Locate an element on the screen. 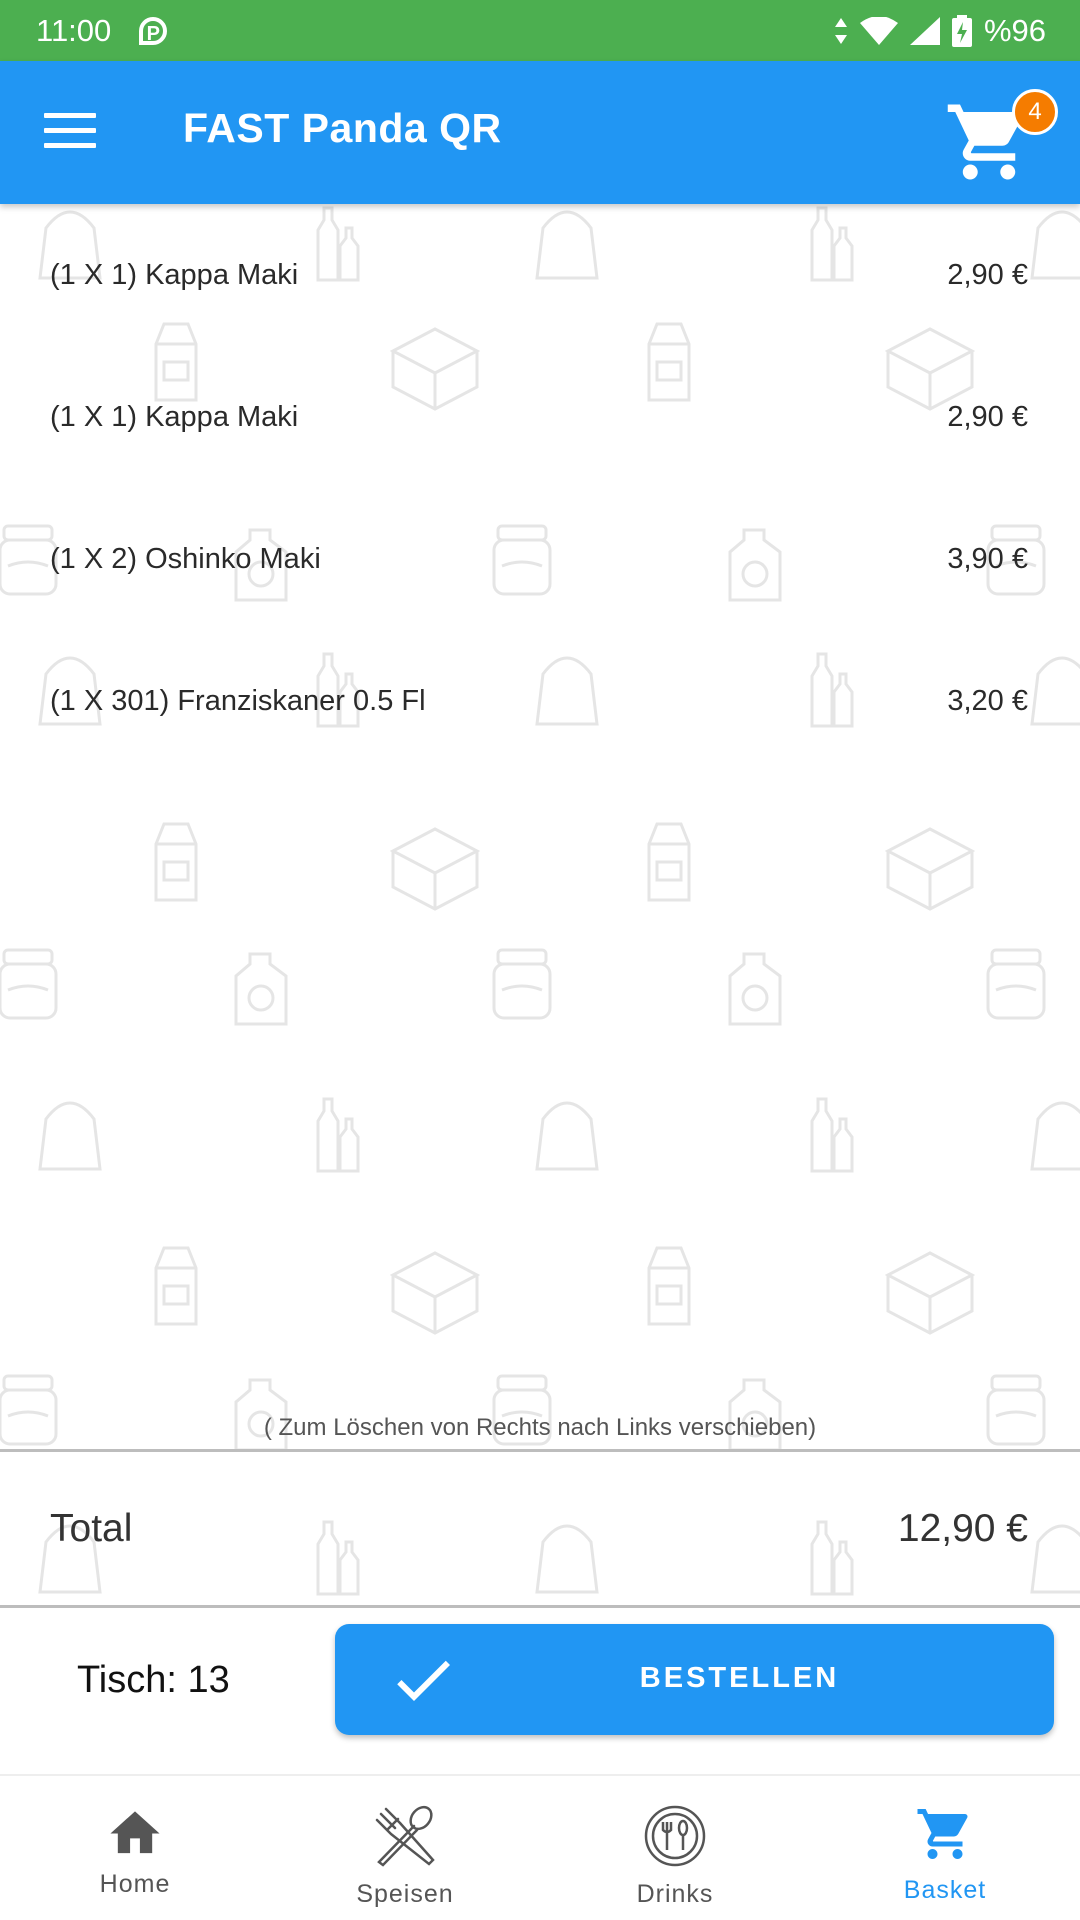  nav-item-basket: Basket is located at coordinates (945, 1848).